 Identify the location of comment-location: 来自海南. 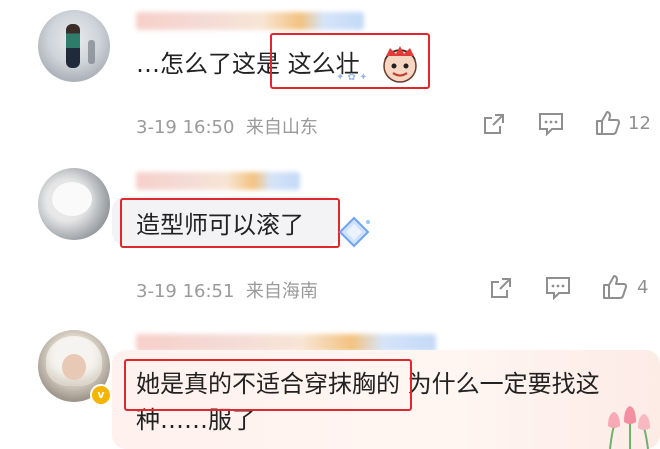
(281, 291).